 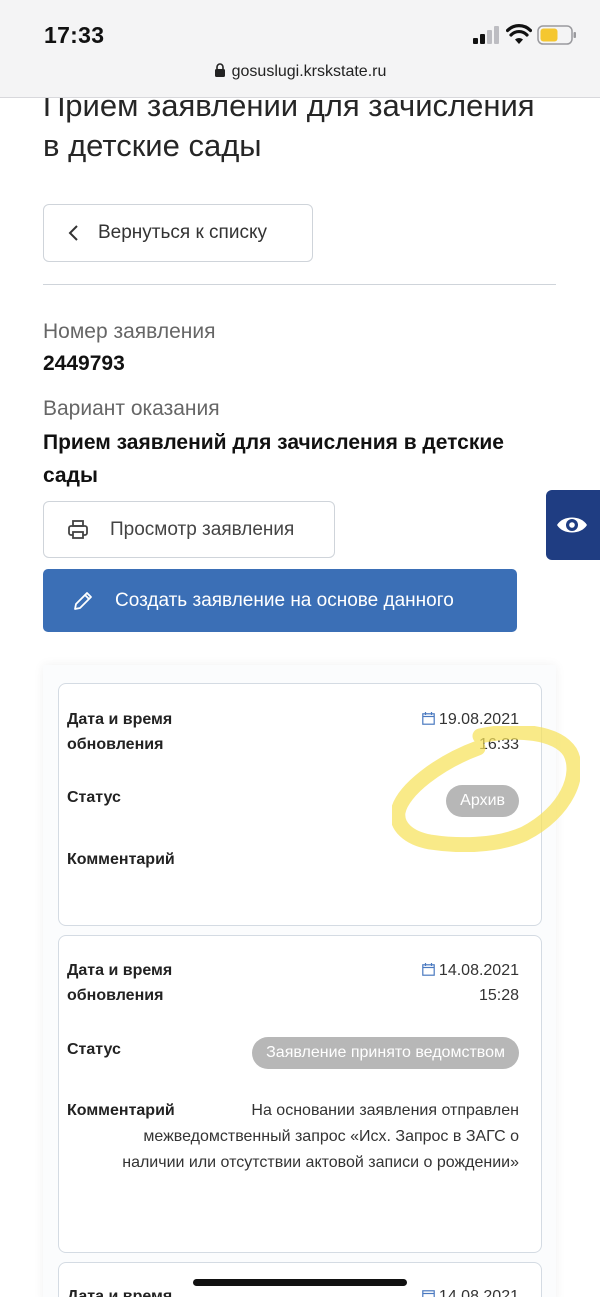 I want to click on view-application-label: Просмотр заявления, so click(x=202, y=529).